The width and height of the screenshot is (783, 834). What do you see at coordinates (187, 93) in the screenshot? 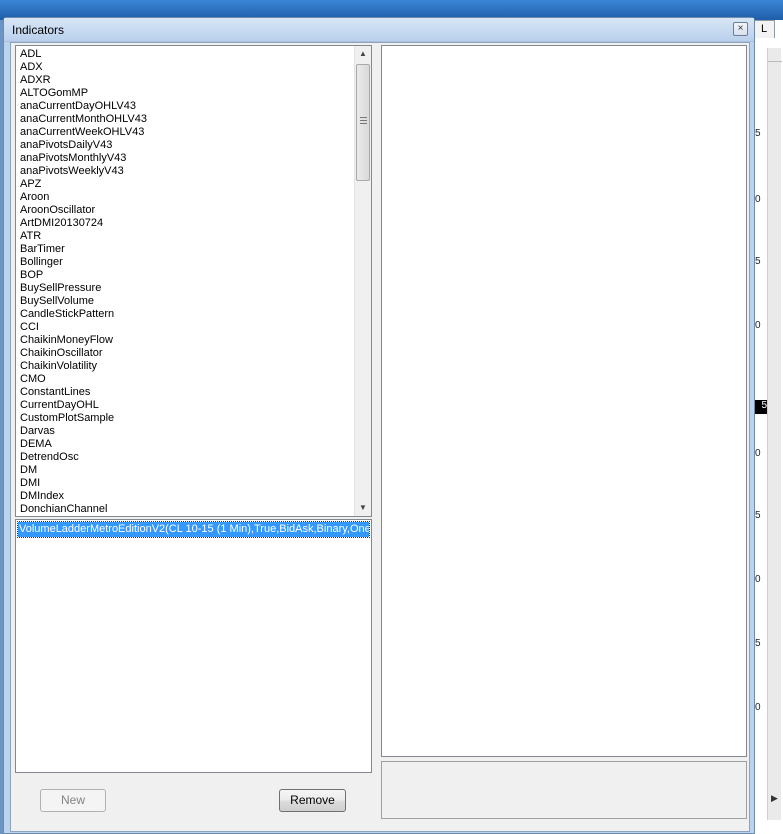
I see `indicator-list-item: ALTOGomMP` at bounding box center [187, 93].